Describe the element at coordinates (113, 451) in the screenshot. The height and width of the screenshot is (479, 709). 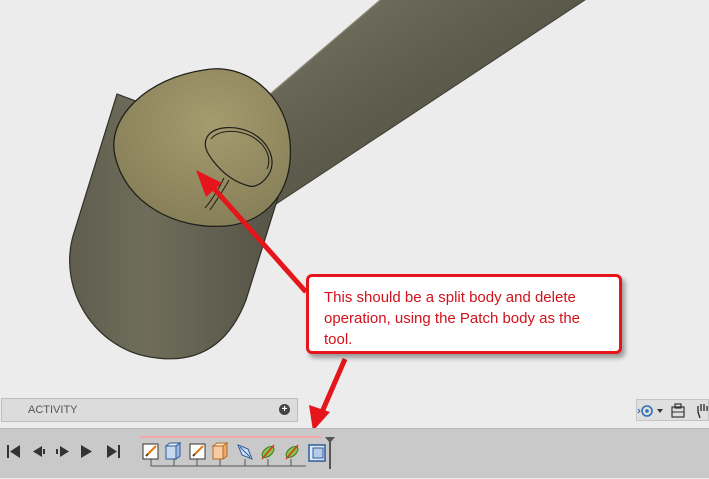
I see `skip-to-end-icon` at that location.